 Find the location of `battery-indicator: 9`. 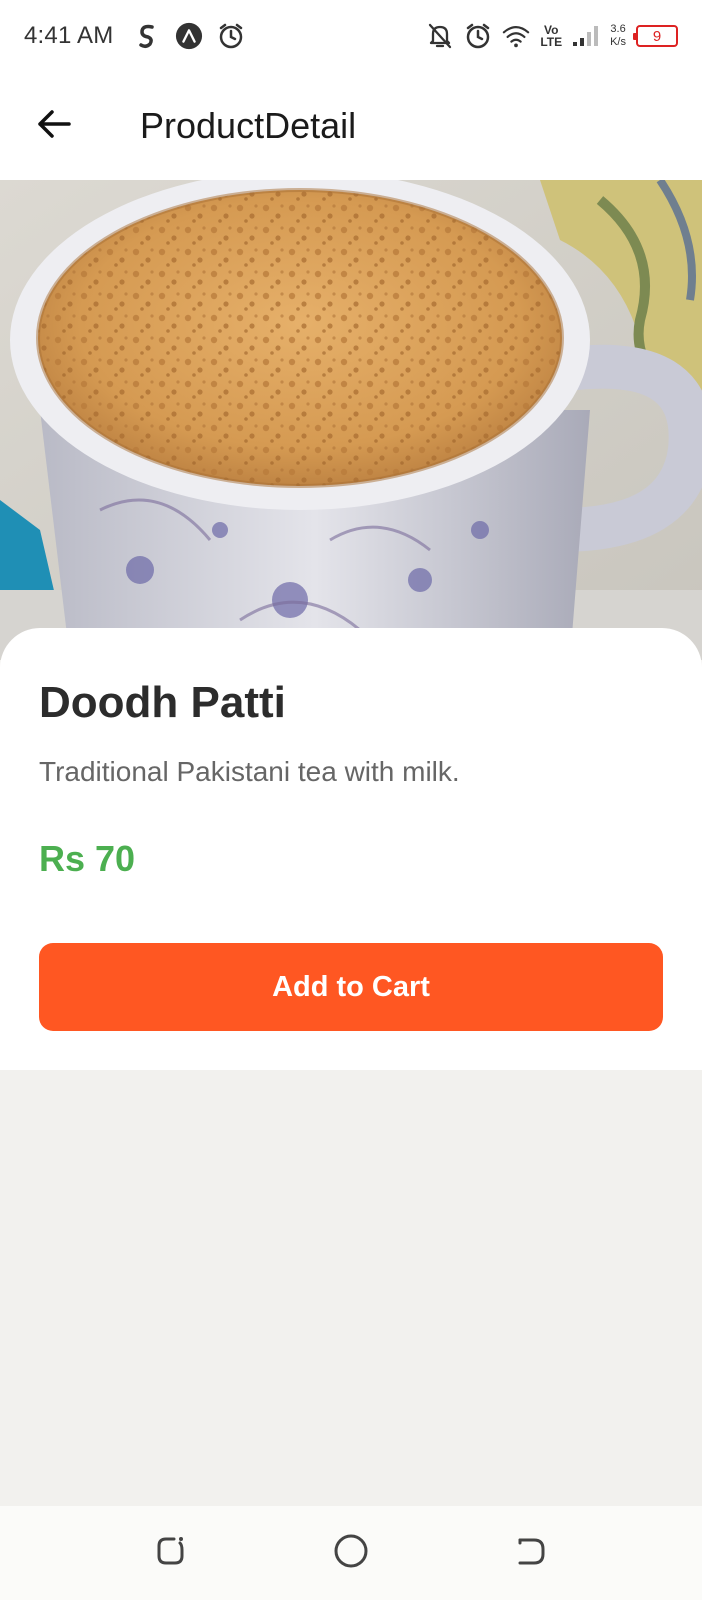

battery-indicator: 9 is located at coordinates (655, 36).